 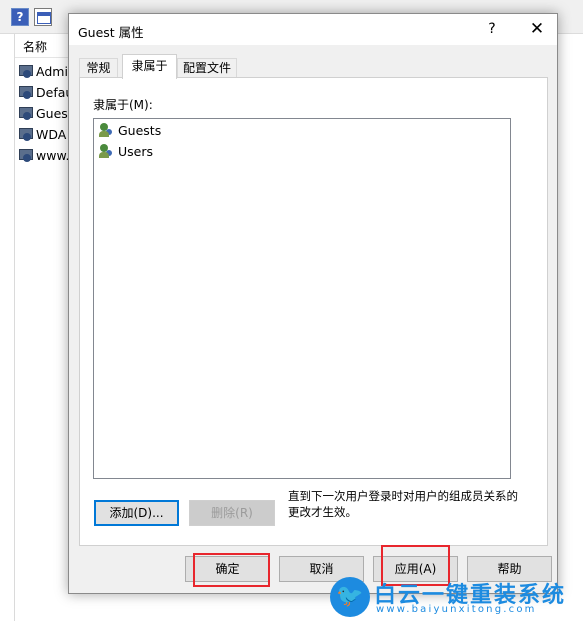 What do you see at coordinates (111, 32) in the screenshot?
I see `dialog-title: Guest 属性` at bounding box center [111, 32].